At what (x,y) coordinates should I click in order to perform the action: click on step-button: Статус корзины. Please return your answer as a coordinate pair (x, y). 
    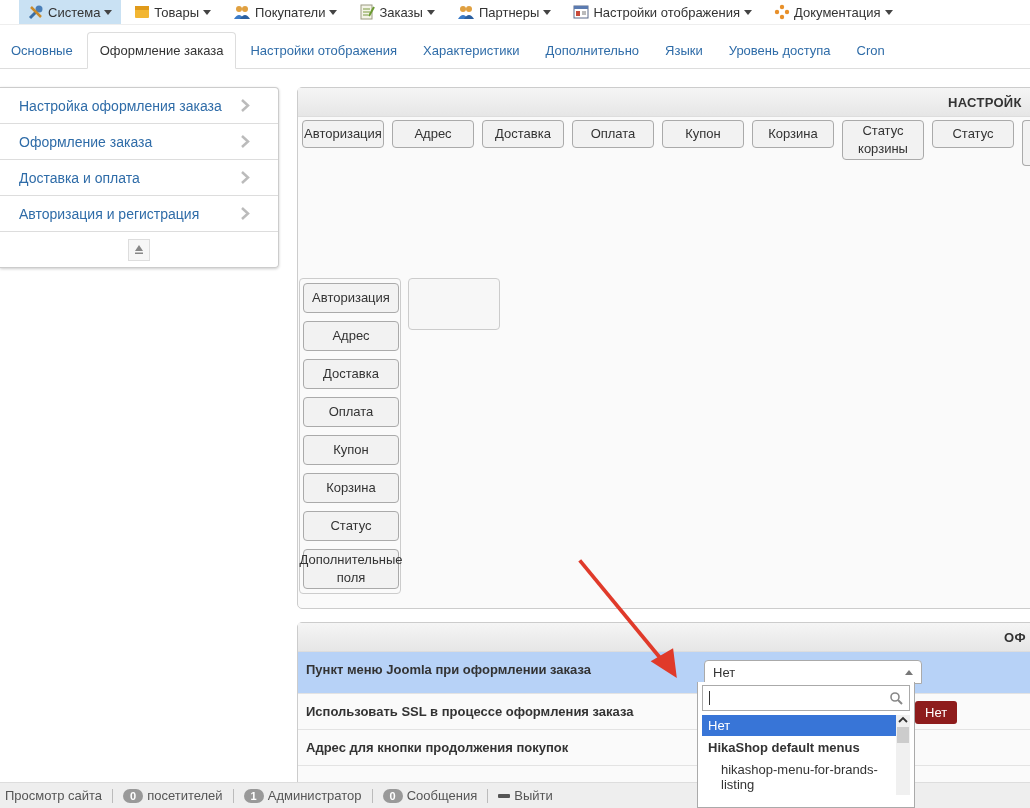
    Looking at the image, I should click on (883, 140).